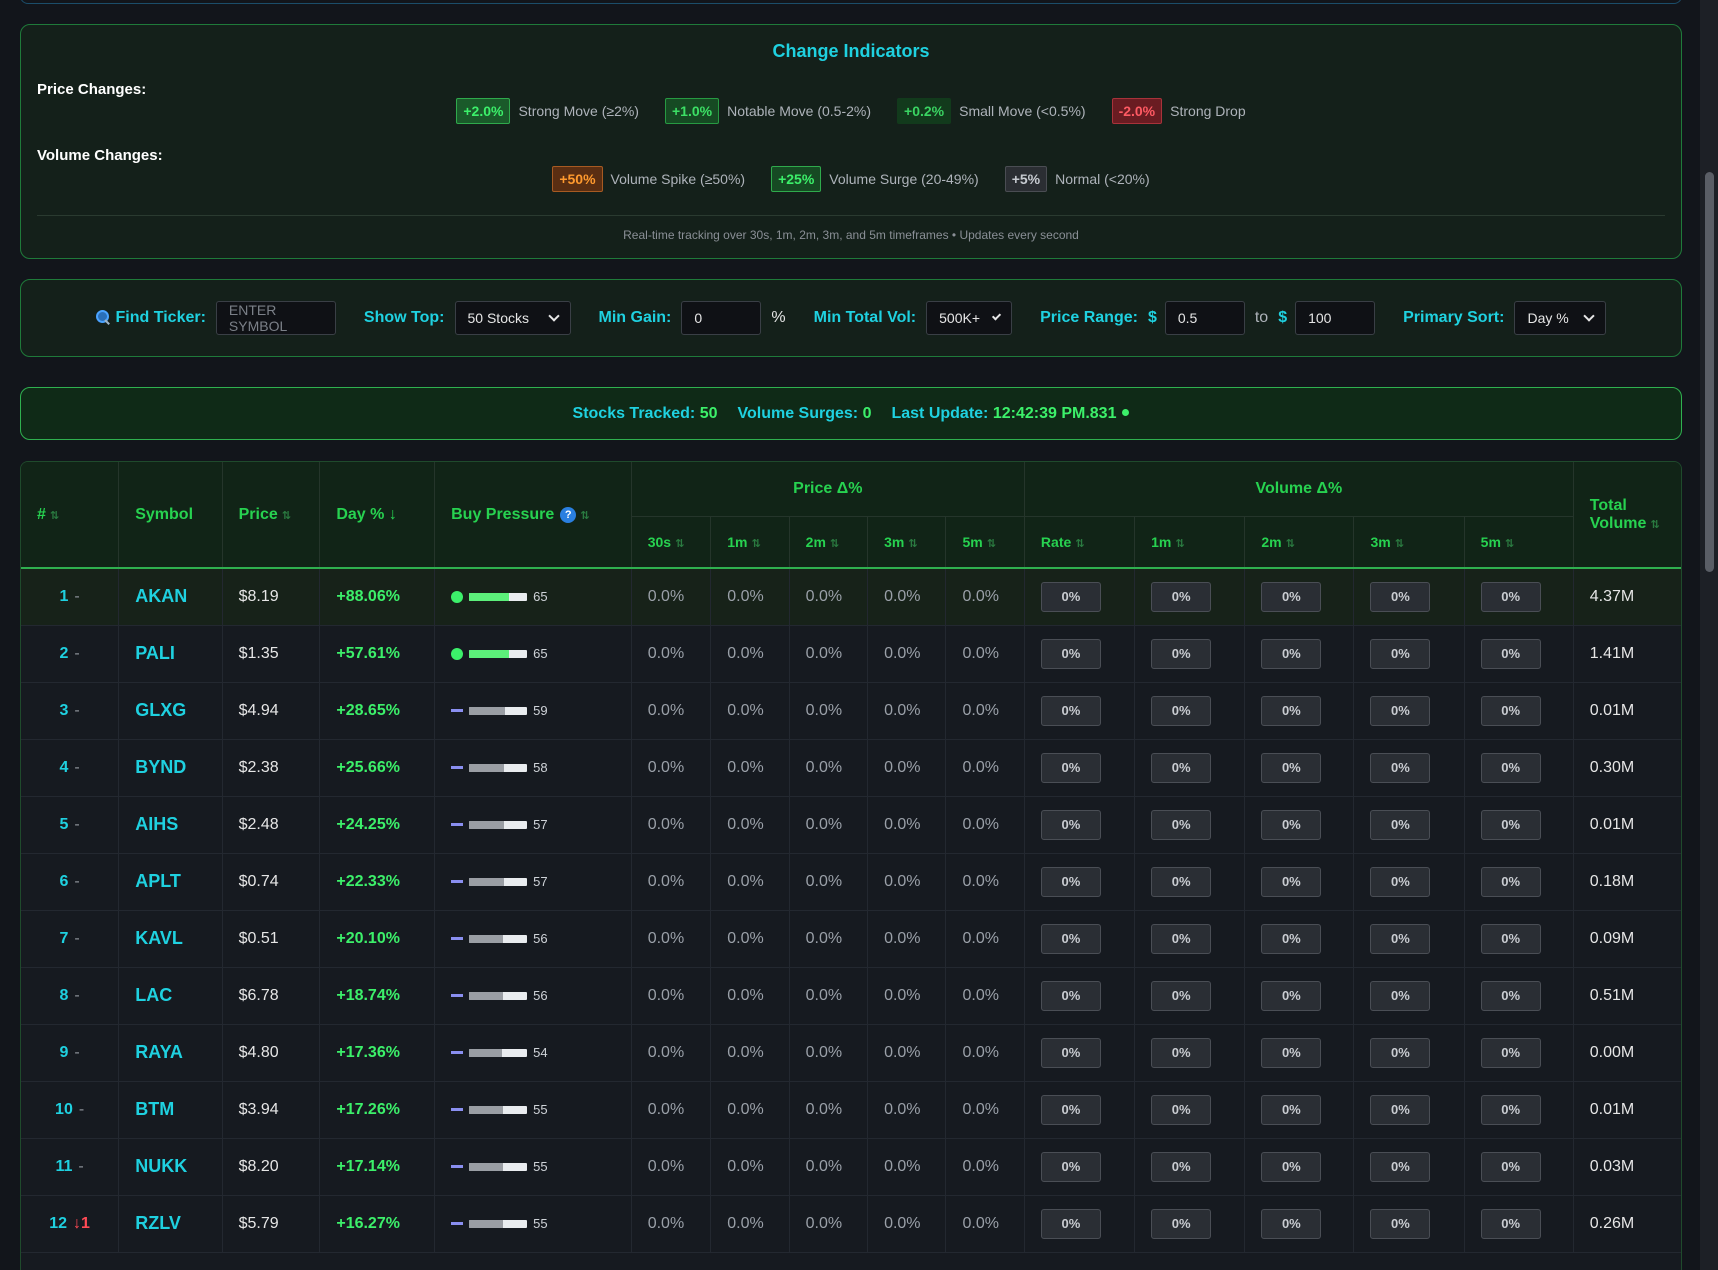 This screenshot has height=1270, width=1718. I want to click on col-header-total-volume: Total Volume ⇅, so click(1627, 515).